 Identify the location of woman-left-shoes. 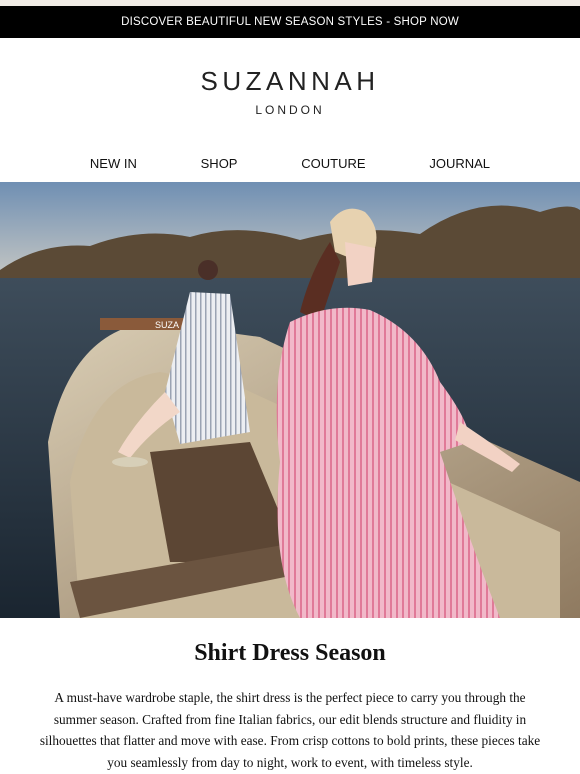
(130, 462).